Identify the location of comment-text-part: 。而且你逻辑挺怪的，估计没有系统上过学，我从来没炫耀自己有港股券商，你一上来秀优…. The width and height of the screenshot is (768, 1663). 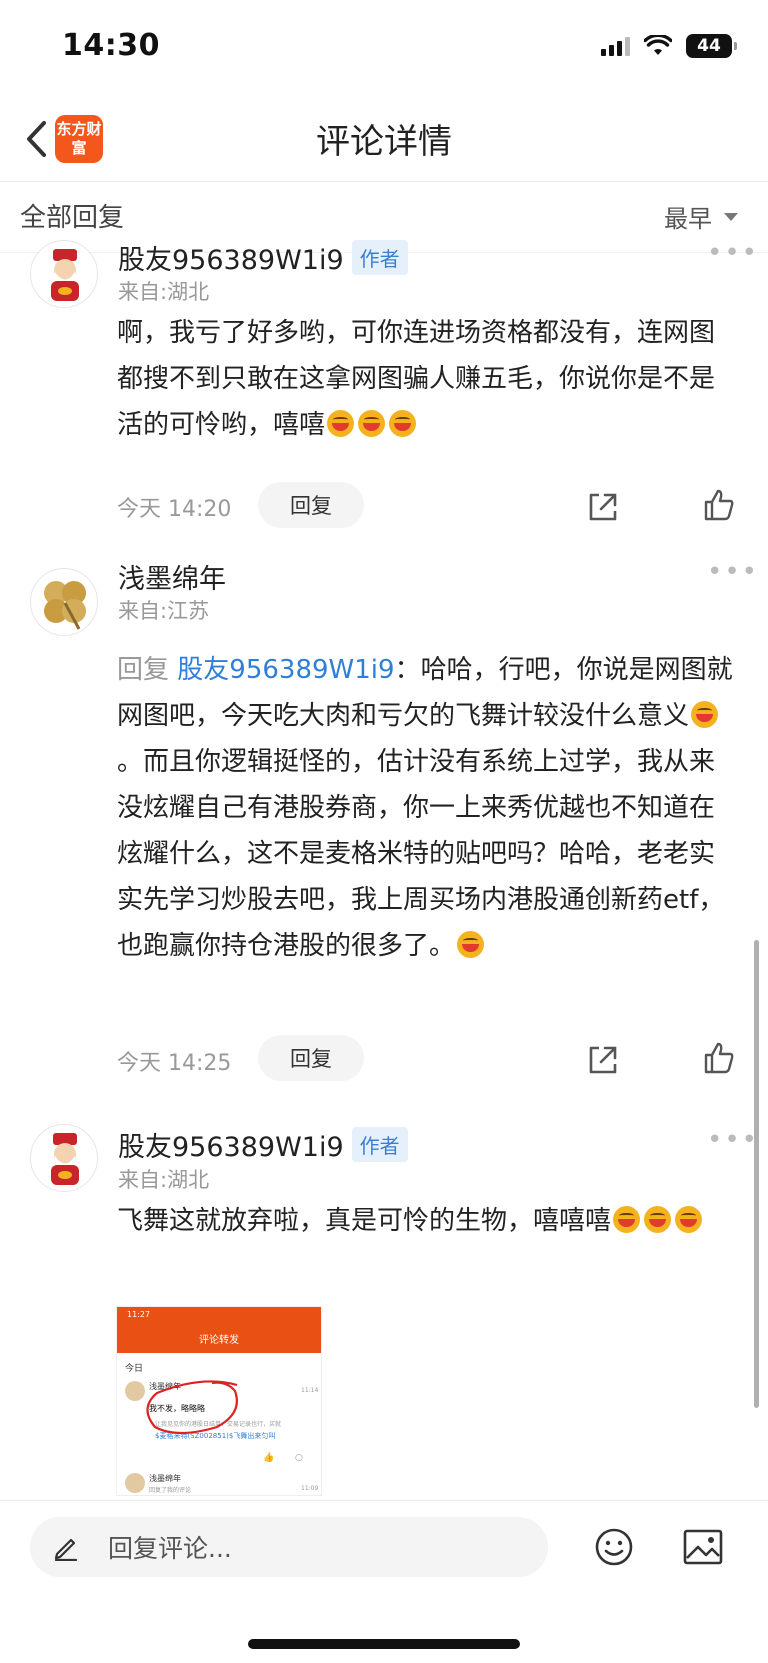
(421, 854).